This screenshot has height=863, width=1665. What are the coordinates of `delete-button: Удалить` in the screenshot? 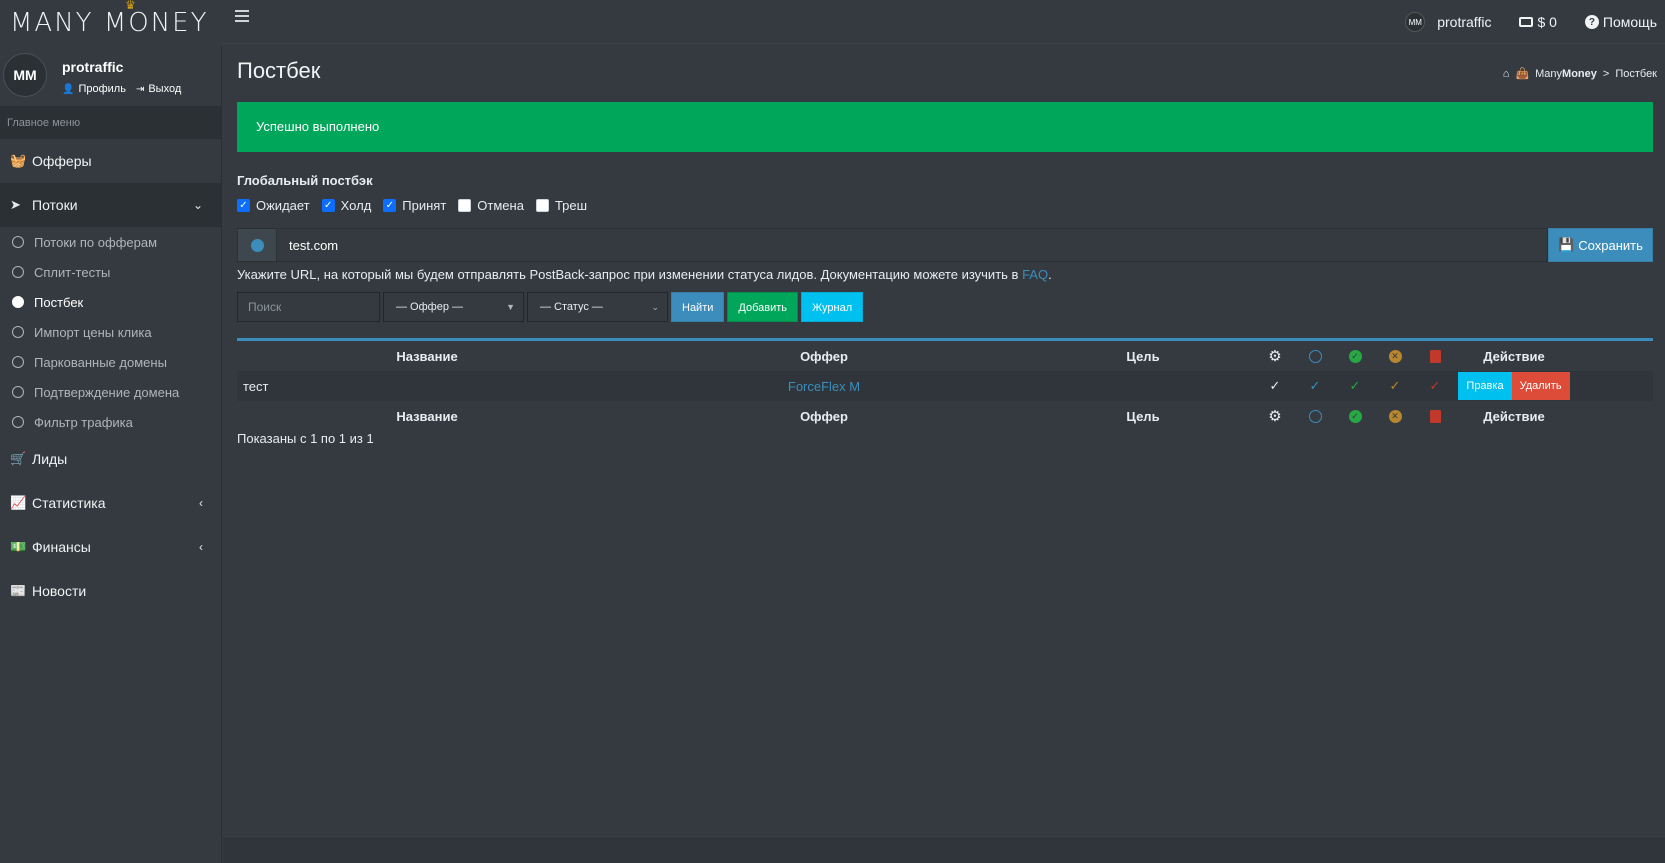 It's located at (1540, 386).